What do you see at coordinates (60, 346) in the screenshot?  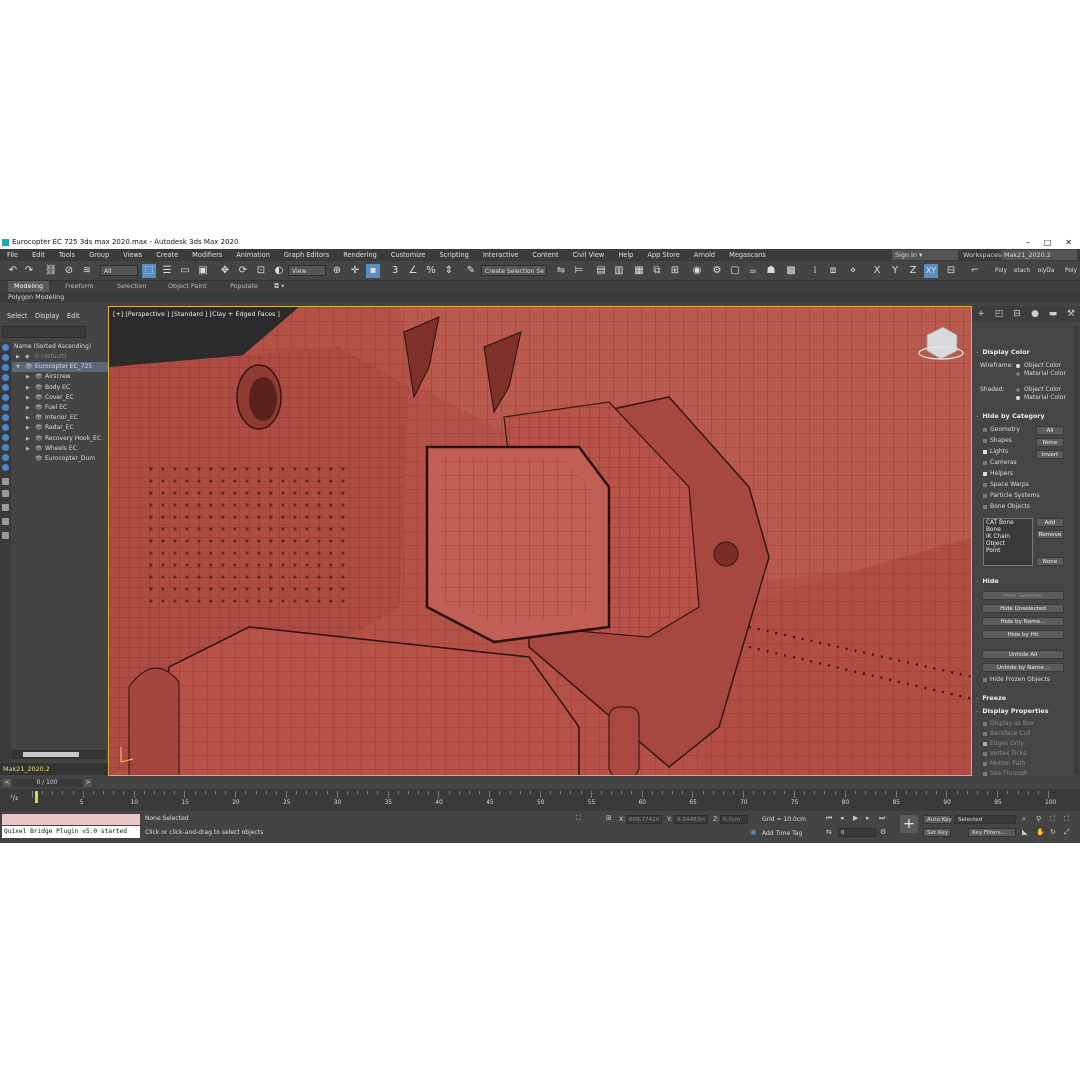 I see `scene-column-header: Name (Sorted Ascending)` at bounding box center [60, 346].